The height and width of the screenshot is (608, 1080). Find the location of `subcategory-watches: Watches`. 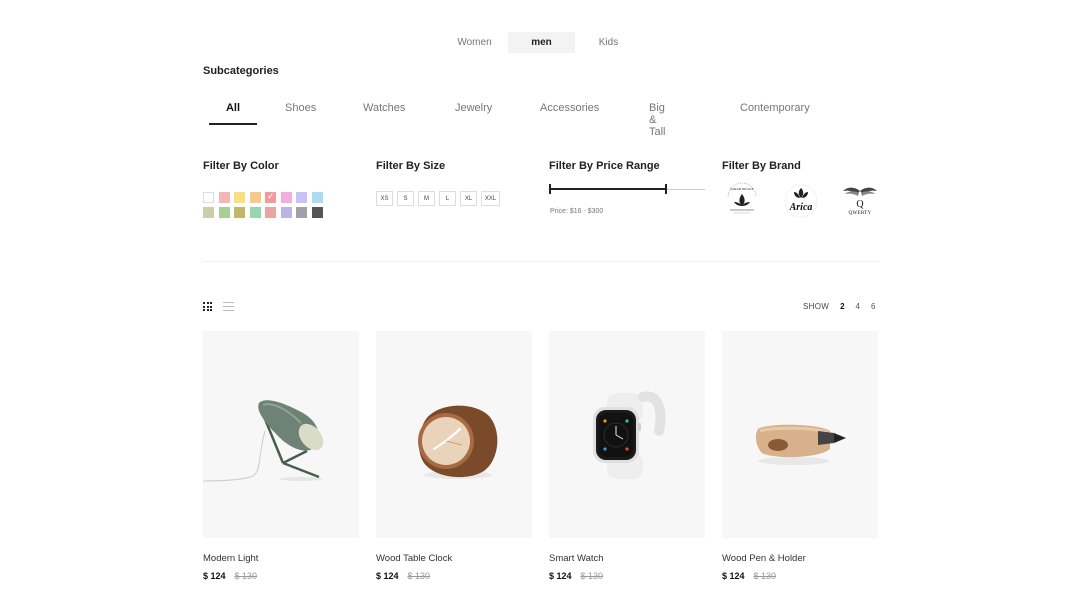

subcategory-watches: Watches is located at coordinates (384, 110).